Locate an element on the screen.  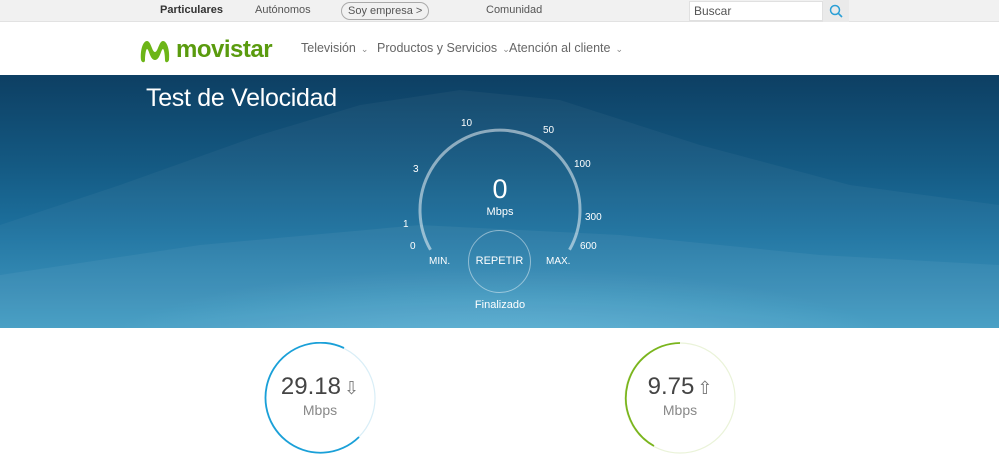
search-button is located at coordinates (836, 11).